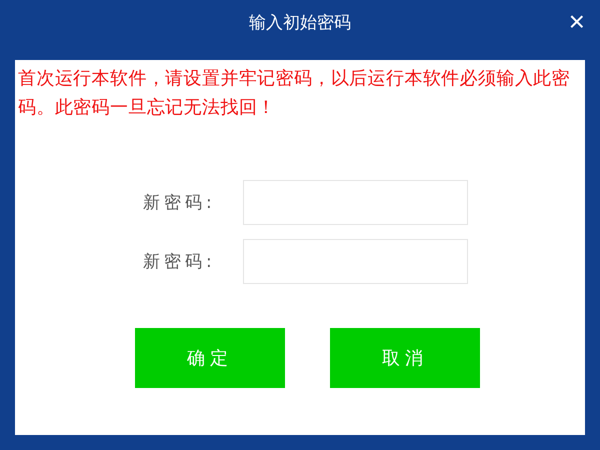 The width and height of the screenshot is (600, 450). Describe the element at coordinates (300, 23) in the screenshot. I see `window-title: 输入初始密码` at that location.